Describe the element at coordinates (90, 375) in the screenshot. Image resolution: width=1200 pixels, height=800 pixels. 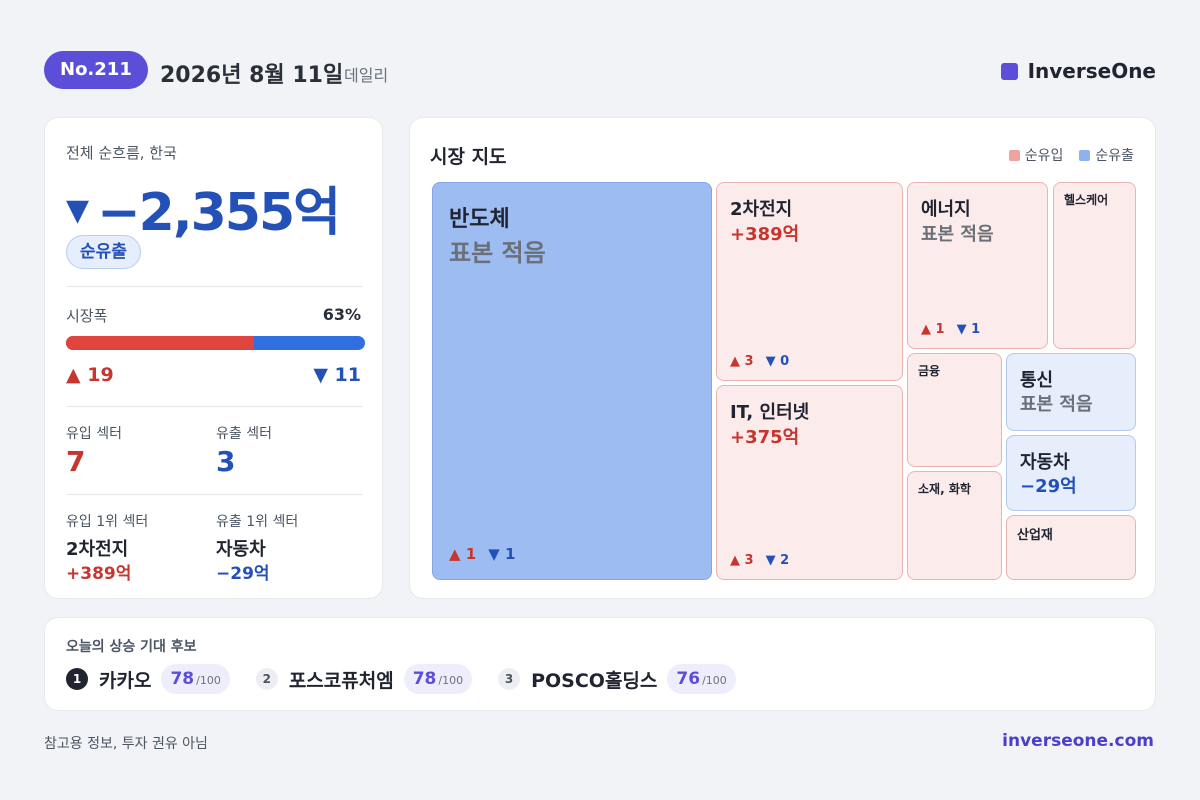
I see `advancers-count: ▲ 19` at that location.